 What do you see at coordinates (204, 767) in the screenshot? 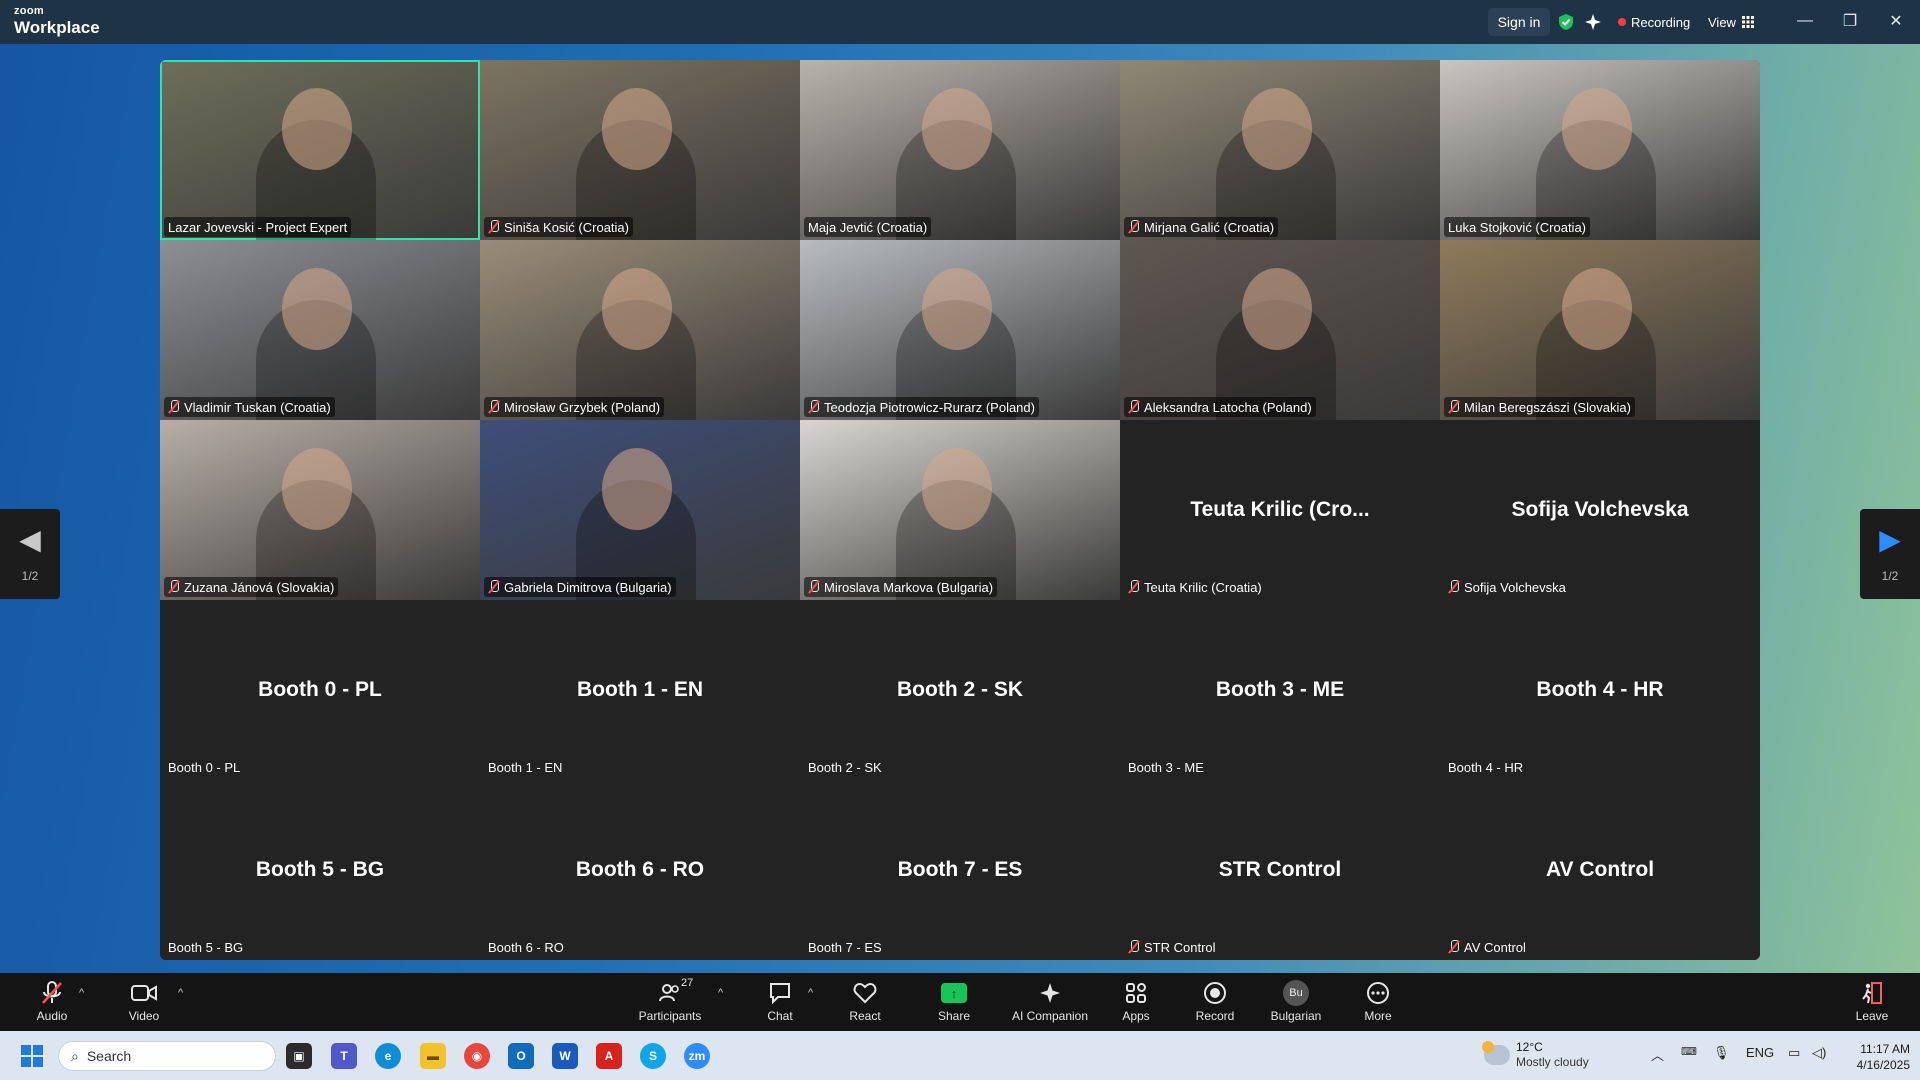
I see `participant-name: Booth 0 - PL` at bounding box center [204, 767].